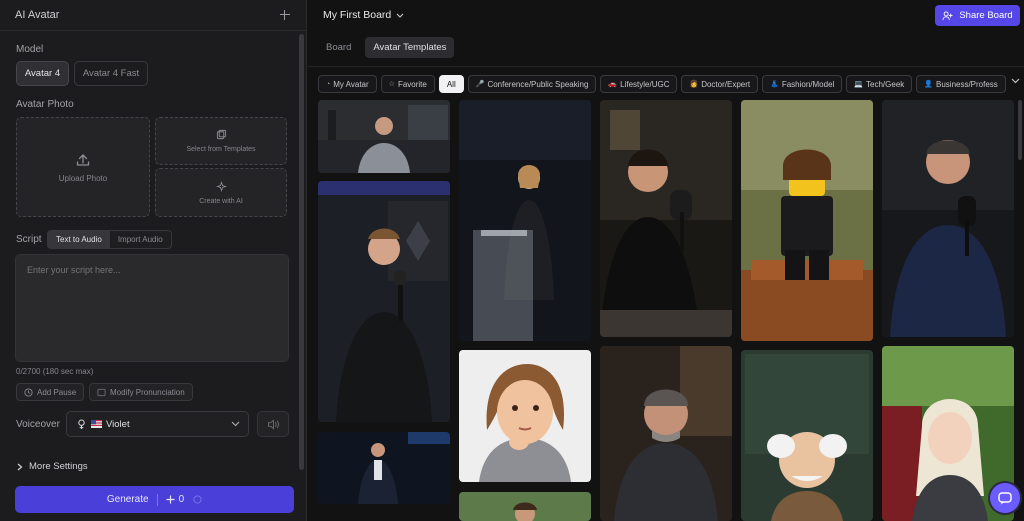 The width and height of the screenshot is (1024, 521). Describe the element at coordinates (726, 84) in the screenshot. I see `filter-label: Doctor/Expert` at that location.